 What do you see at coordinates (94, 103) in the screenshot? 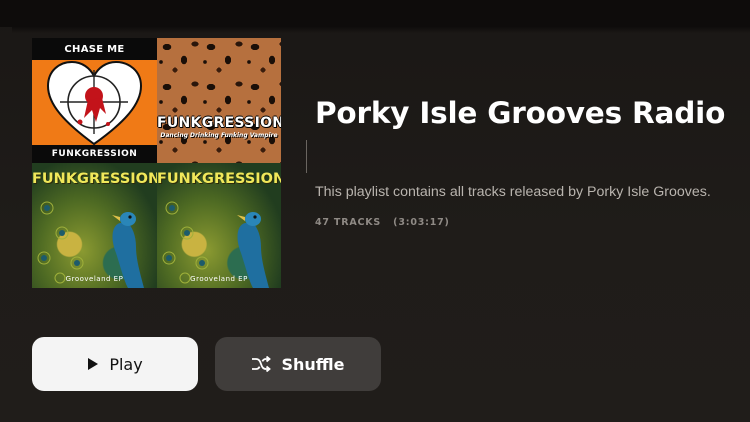
I see `heart-target-icon` at bounding box center [94, 103].